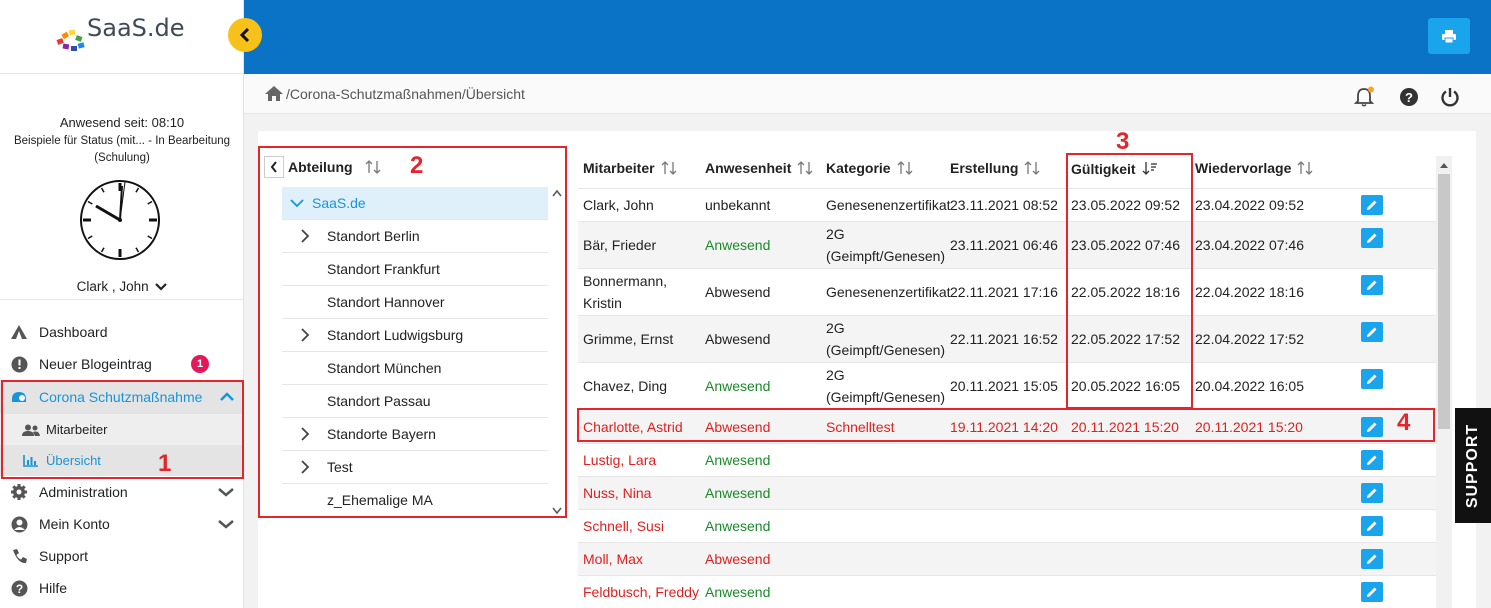  I want to click on table-scrollbar, so click(1444, 382).